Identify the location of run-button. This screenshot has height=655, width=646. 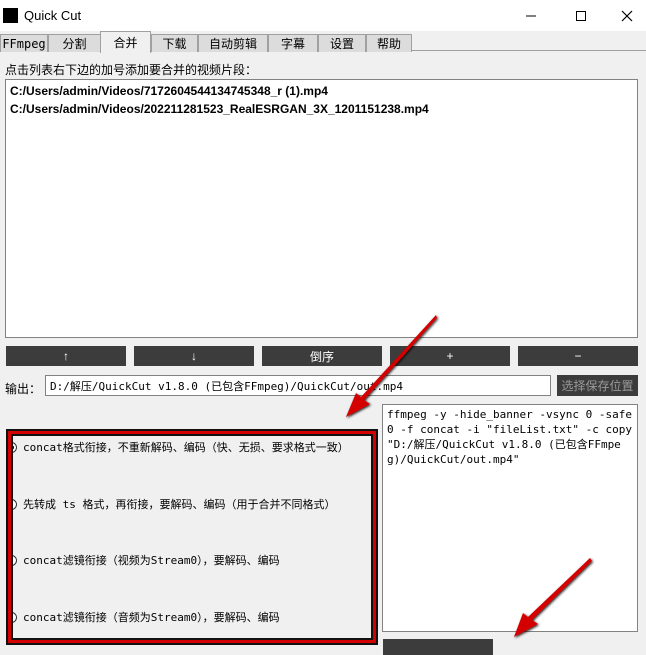
(438, 647).